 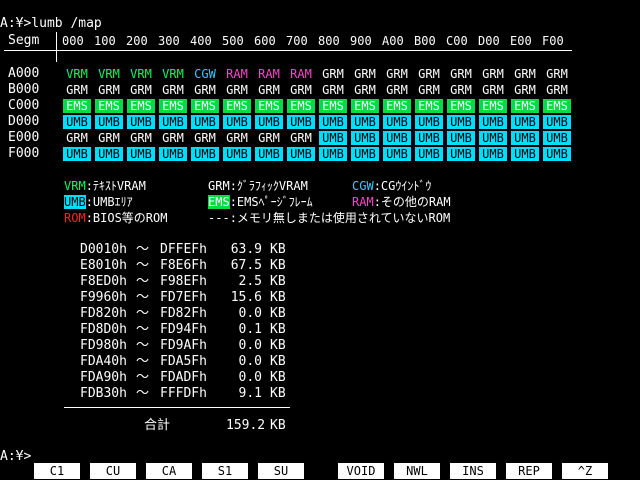 What do you see at coordinates (361, 471) in the screenshot?
I see `function-key: VOID` at bounding box center [361, 471].